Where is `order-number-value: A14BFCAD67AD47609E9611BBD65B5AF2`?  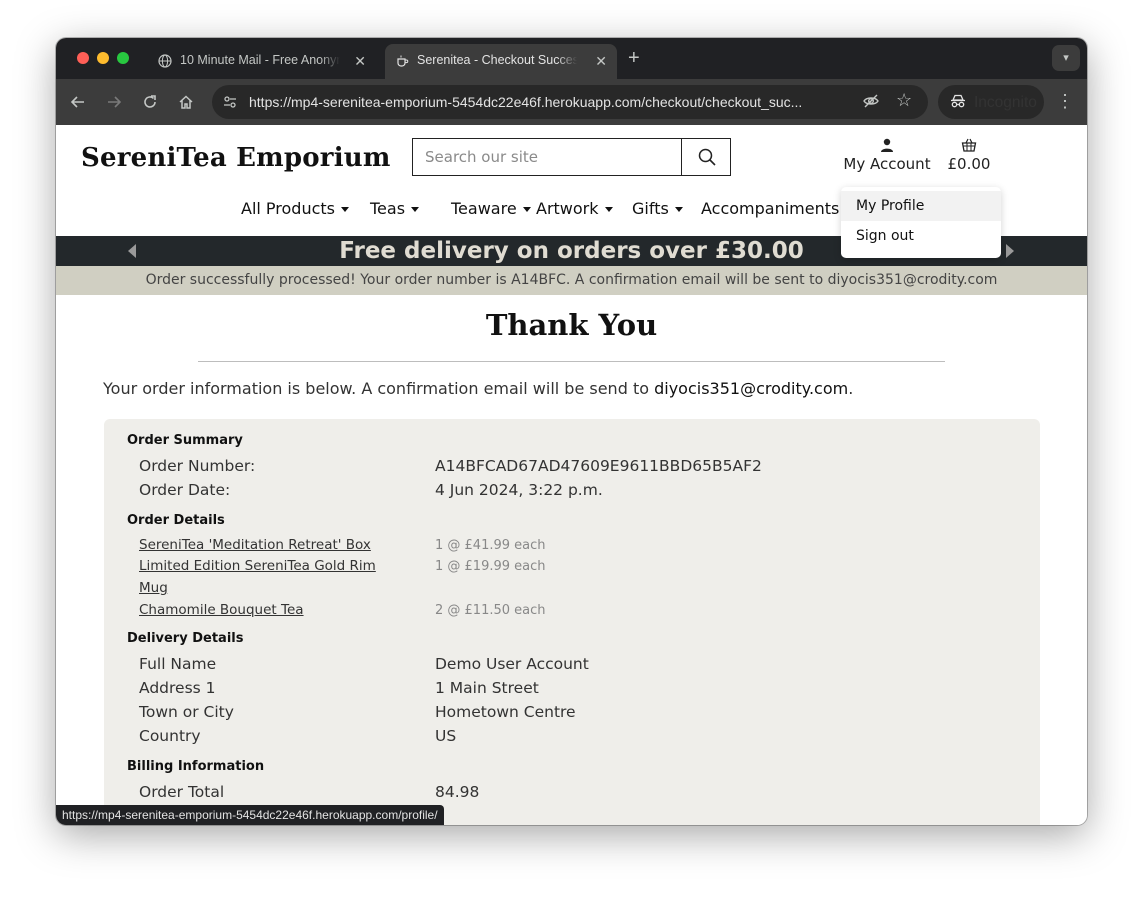
order-number-value: A14BFCAD67AD47609E9611BBD65B5AF2 is located at coordinates (598, 466).